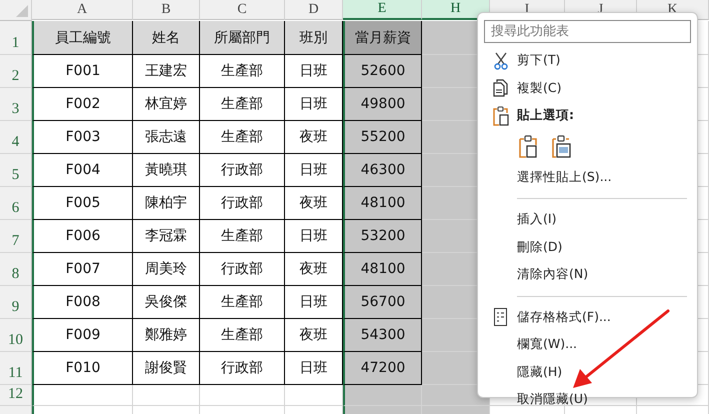 The height and width of the screenshot is (414, 709). I want to click on menu-item: 刪除(D), so click(587, 247).